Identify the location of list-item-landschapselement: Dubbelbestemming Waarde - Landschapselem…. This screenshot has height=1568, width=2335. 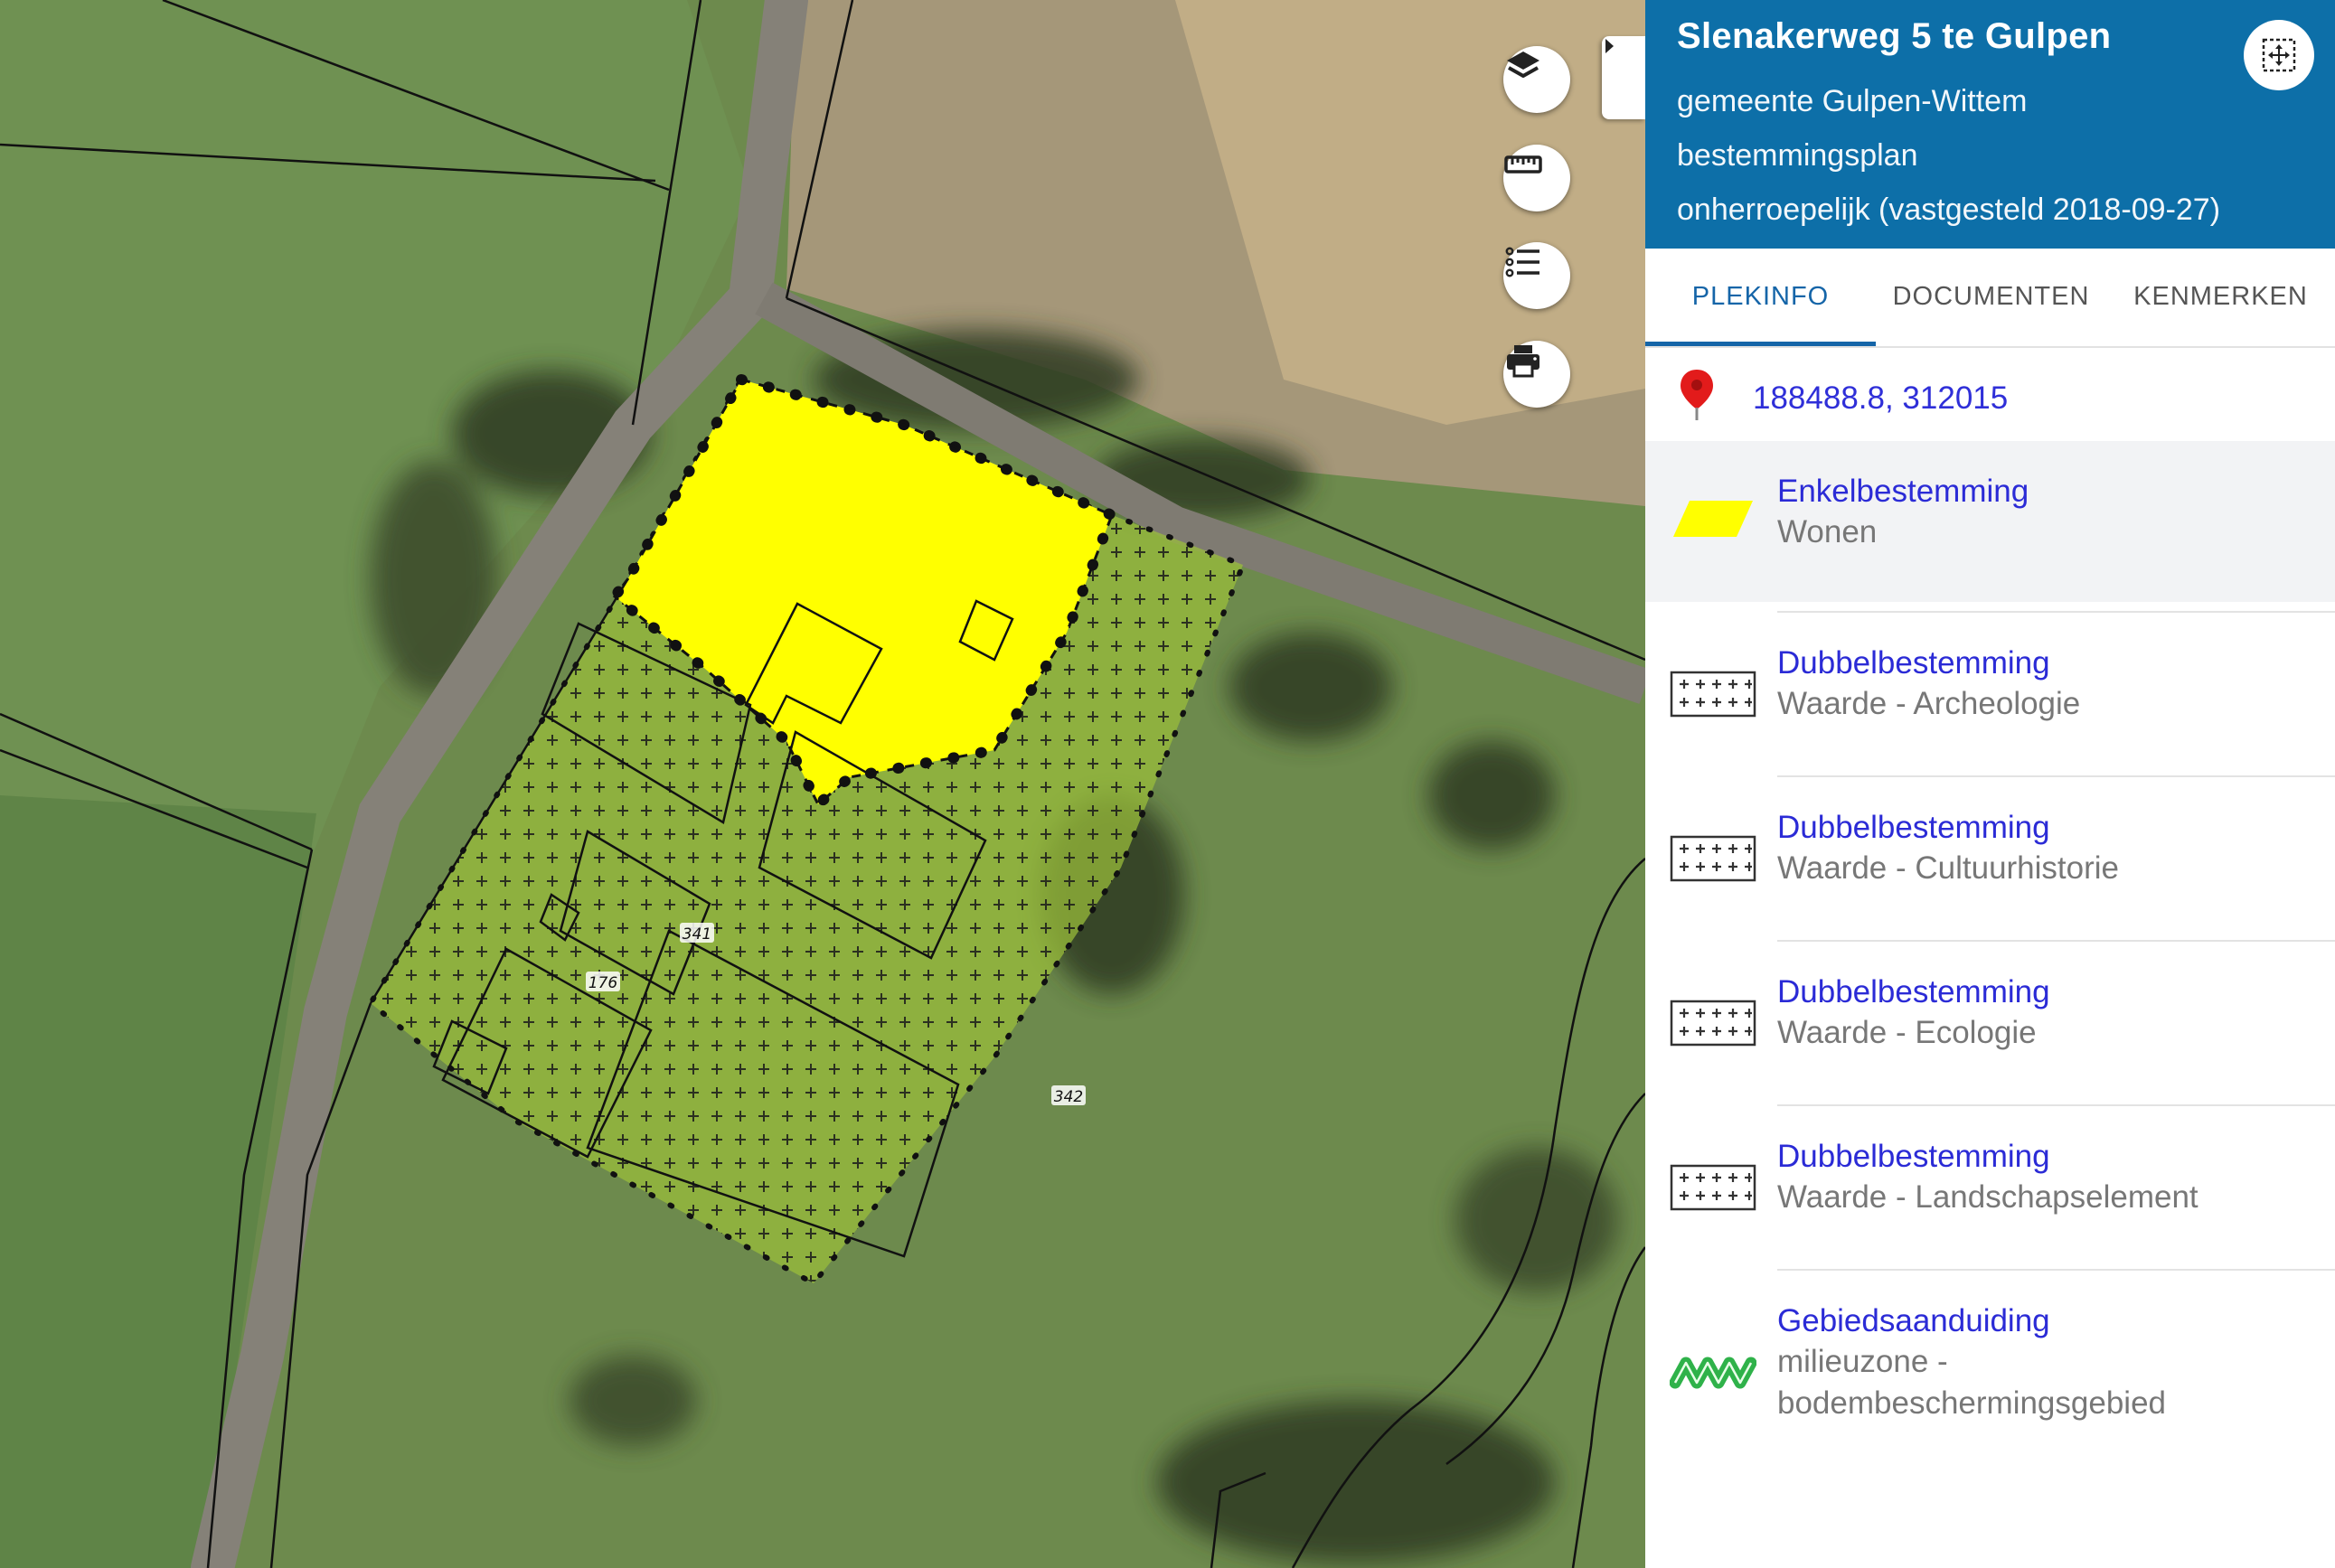
(1990, 1187).